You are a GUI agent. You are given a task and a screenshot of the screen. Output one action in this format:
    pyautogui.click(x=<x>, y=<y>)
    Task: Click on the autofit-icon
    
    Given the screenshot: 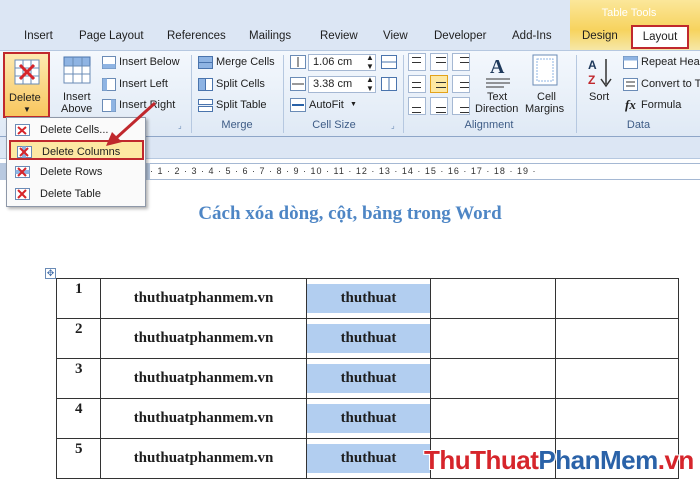 What is the action you would take?
    pyautogui.click(x=298, y=105)
    